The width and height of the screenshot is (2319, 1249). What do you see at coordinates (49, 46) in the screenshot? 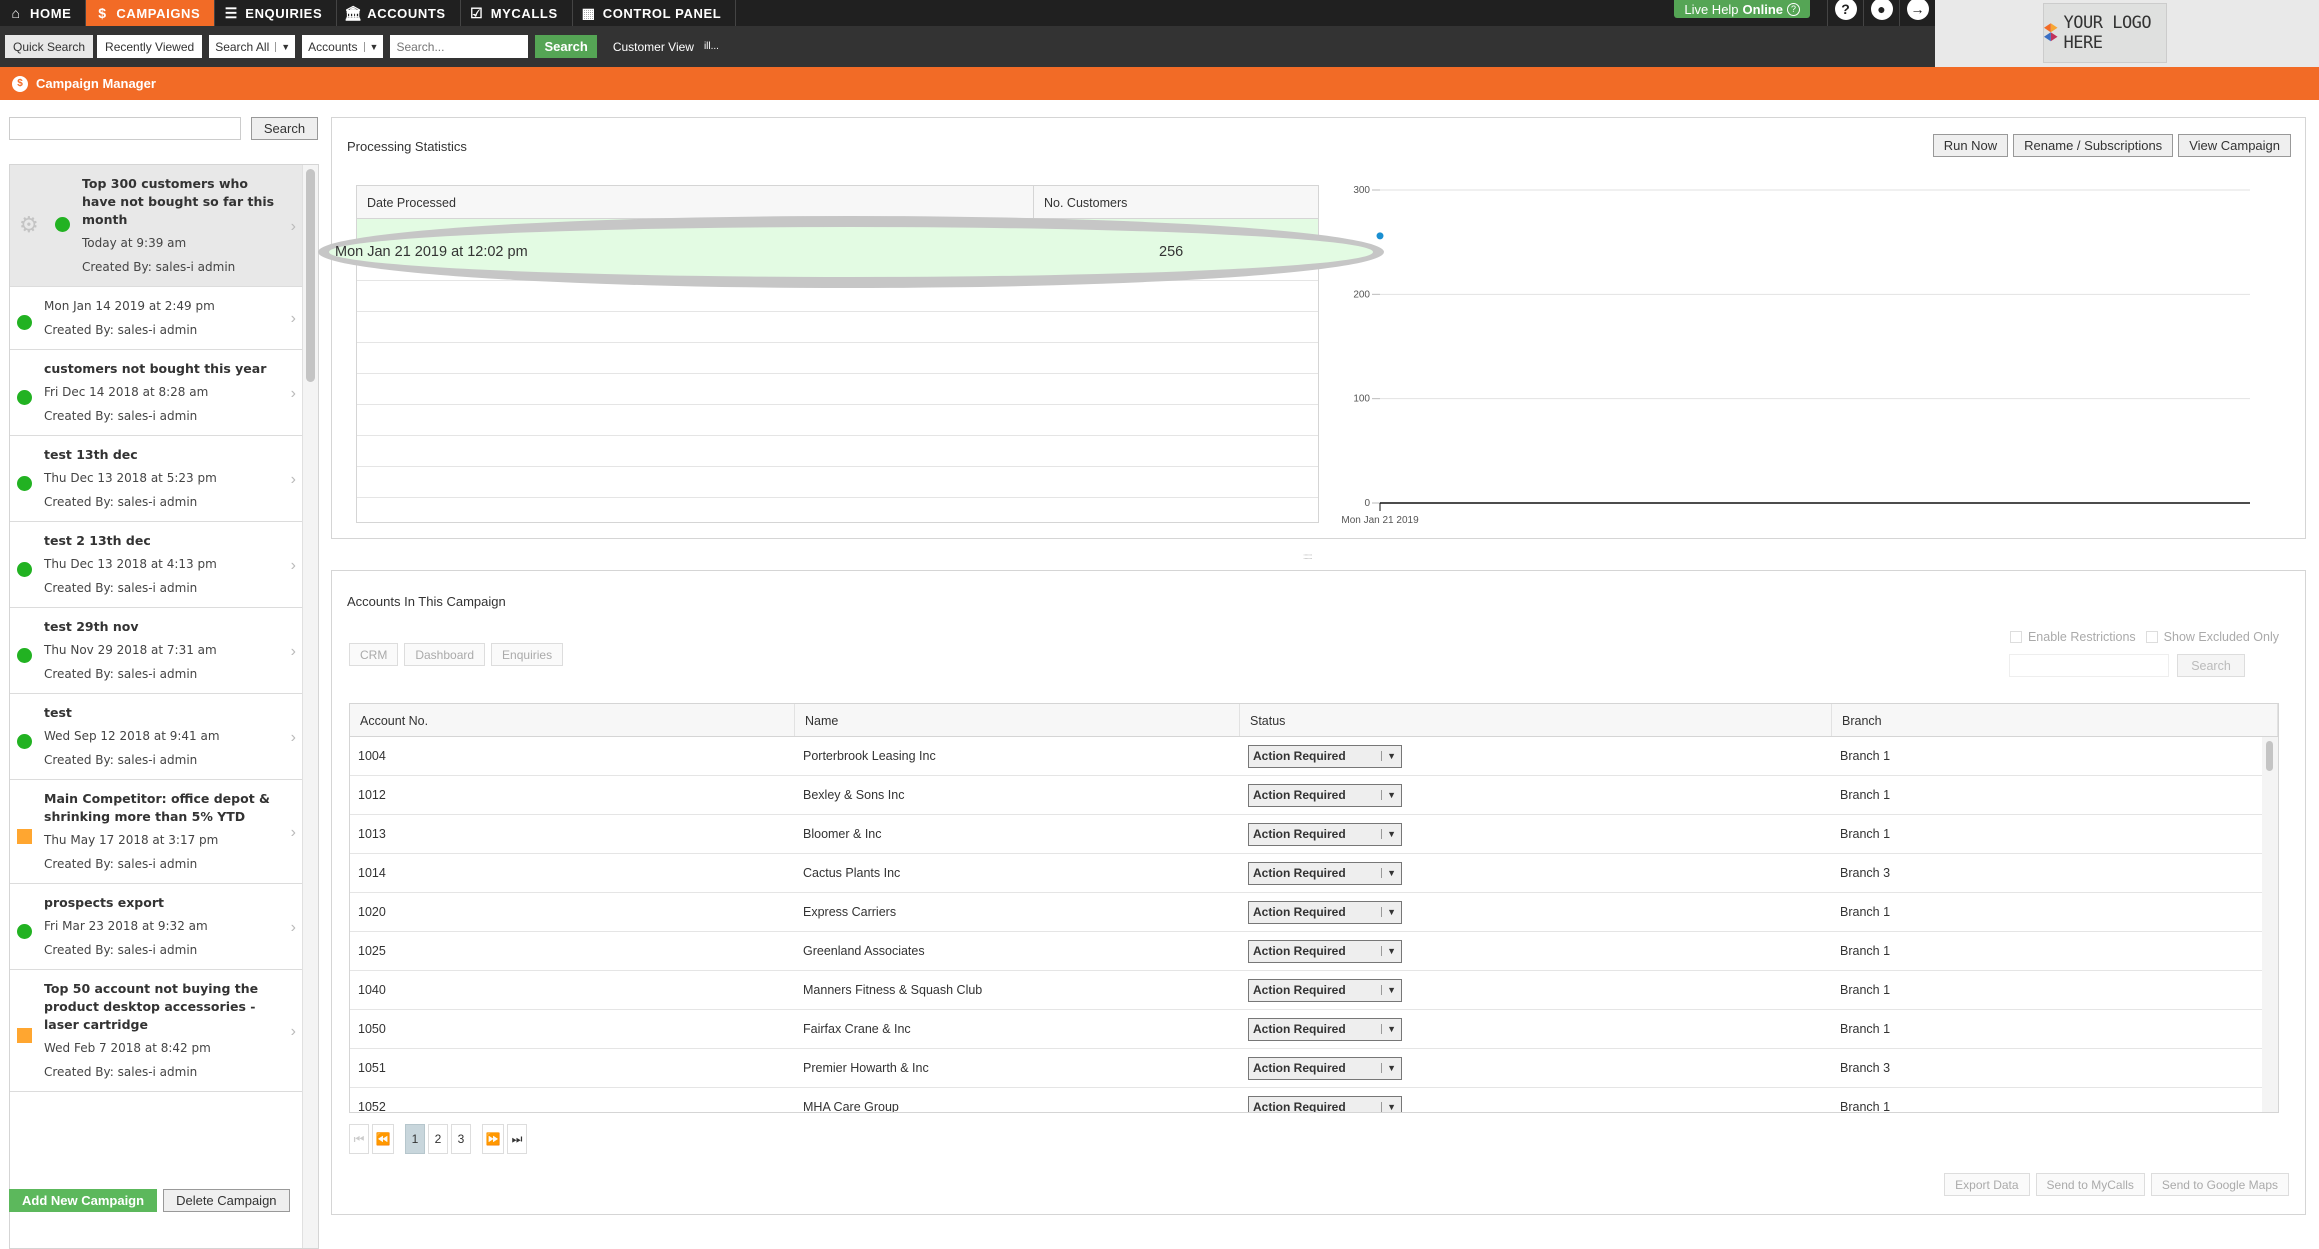
I see `quick-search-tab: Quick Search` at bounding box center [49, 46].